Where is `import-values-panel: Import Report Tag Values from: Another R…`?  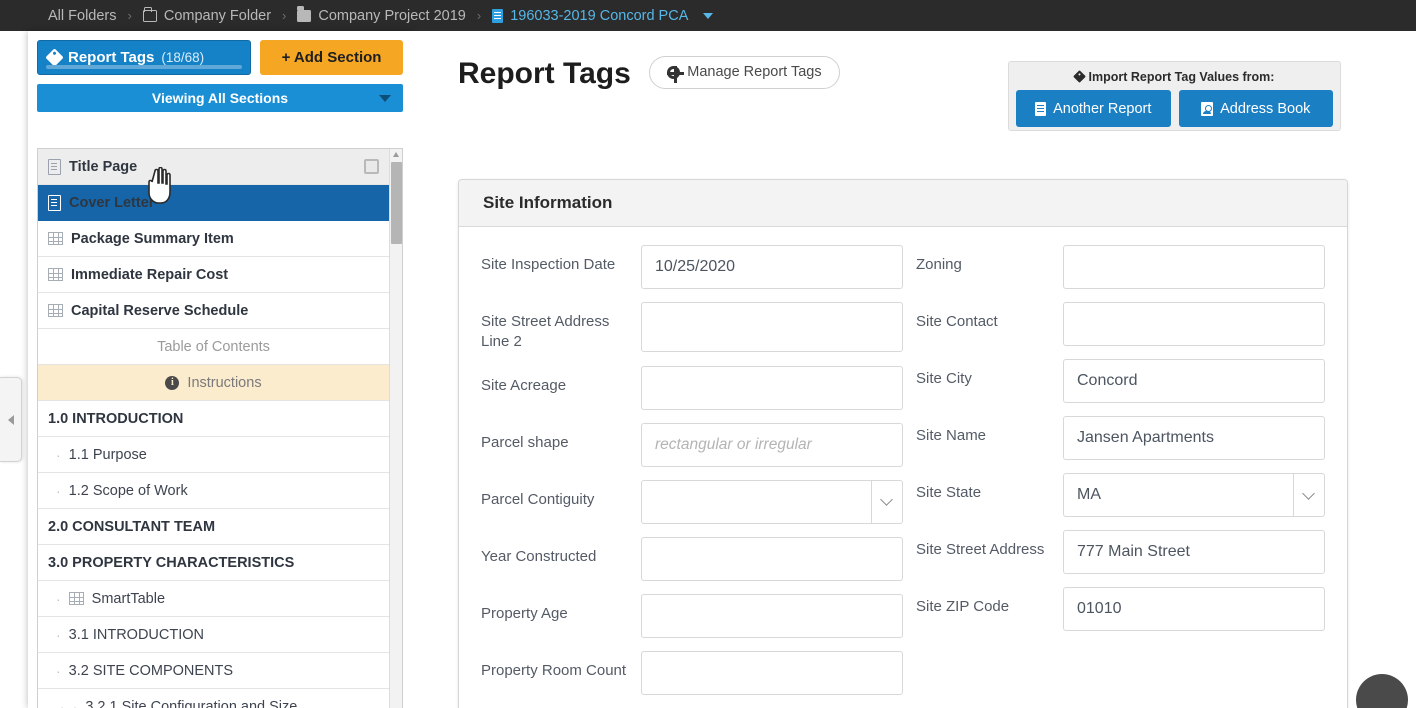
import-values-panel: Import Report Tag Values from: Another R… is located at coordinates (1174, 96).